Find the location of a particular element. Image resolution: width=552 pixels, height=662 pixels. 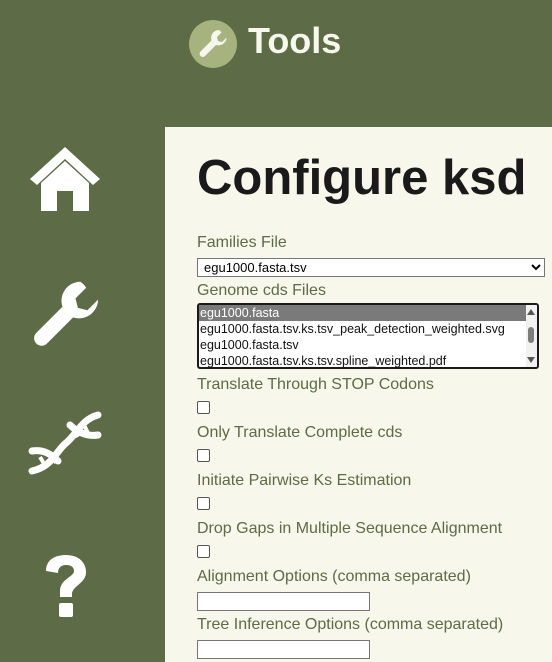

page-title: Configure ksd is located at coordinates (362, 178).